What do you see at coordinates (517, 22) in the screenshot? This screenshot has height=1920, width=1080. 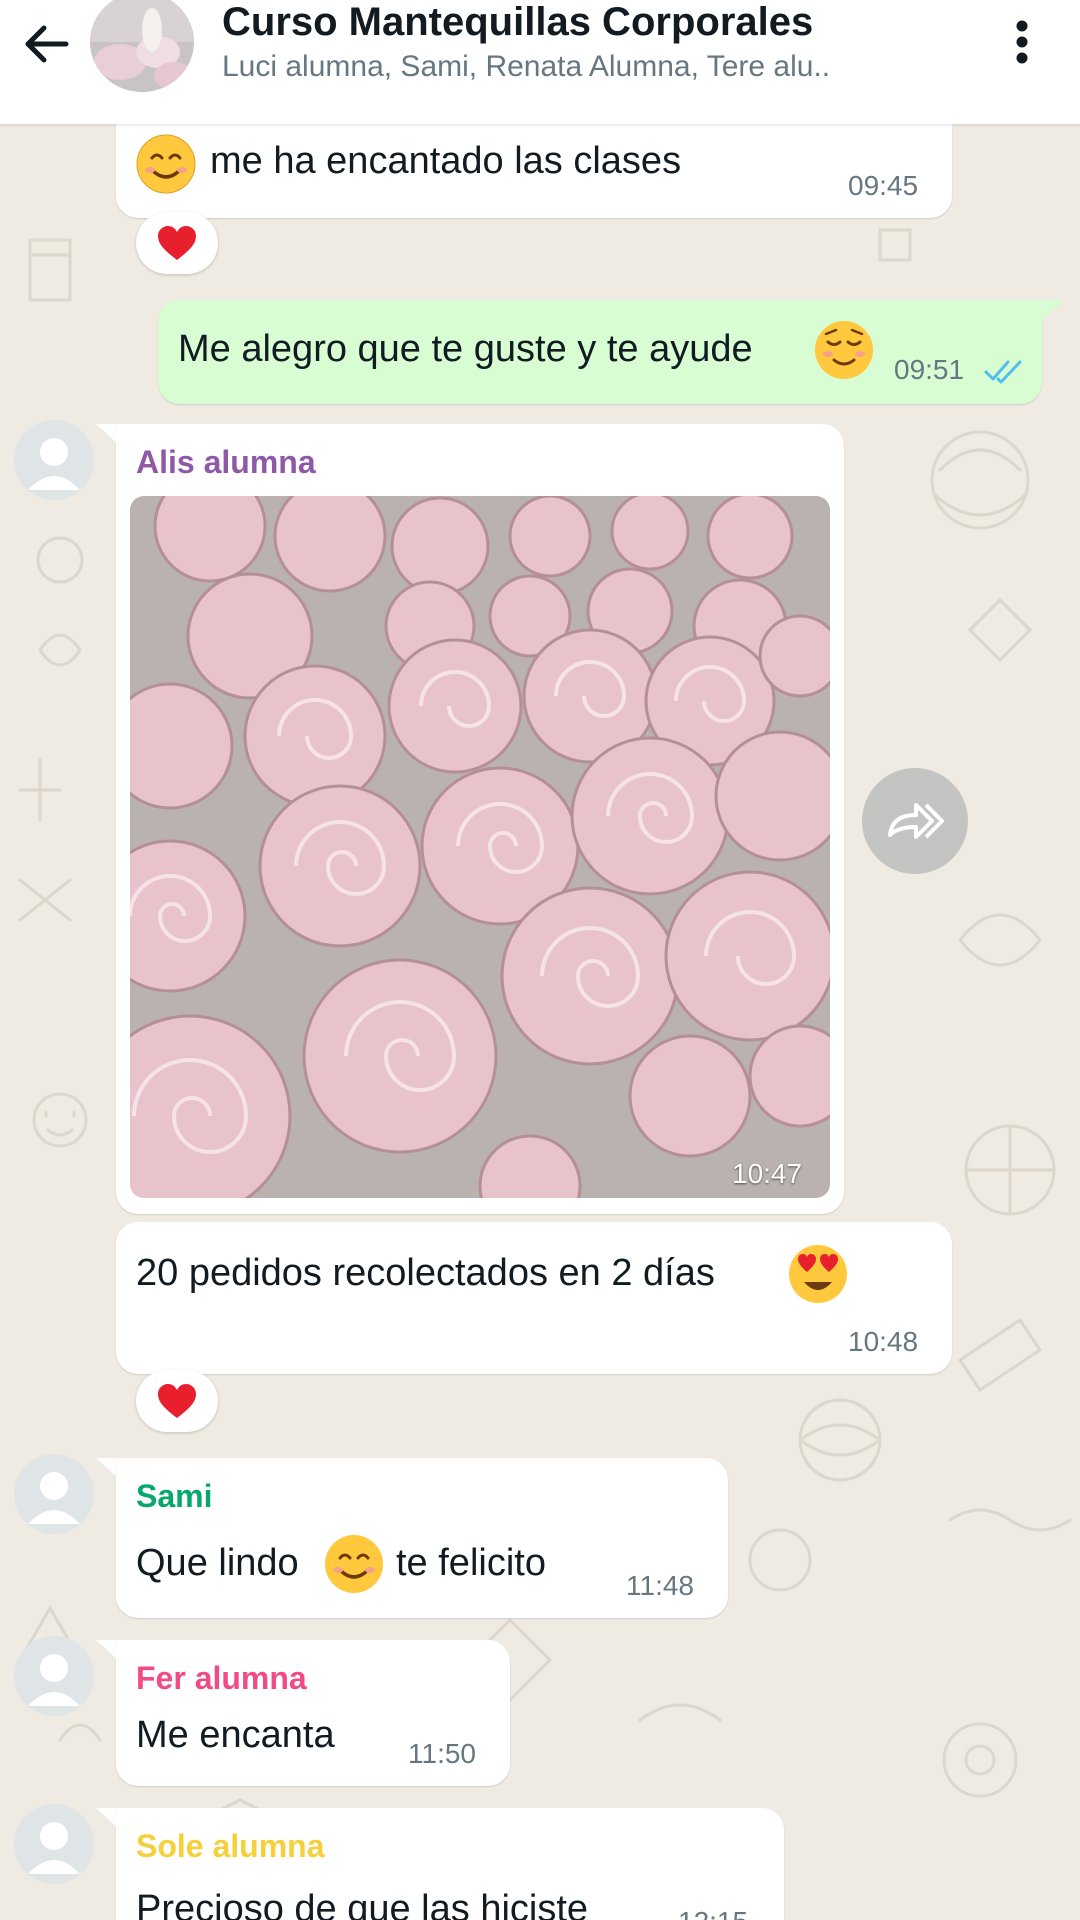 I see `group-title: Curso Mantequillas Corporales` at bounding box center [517, 22].